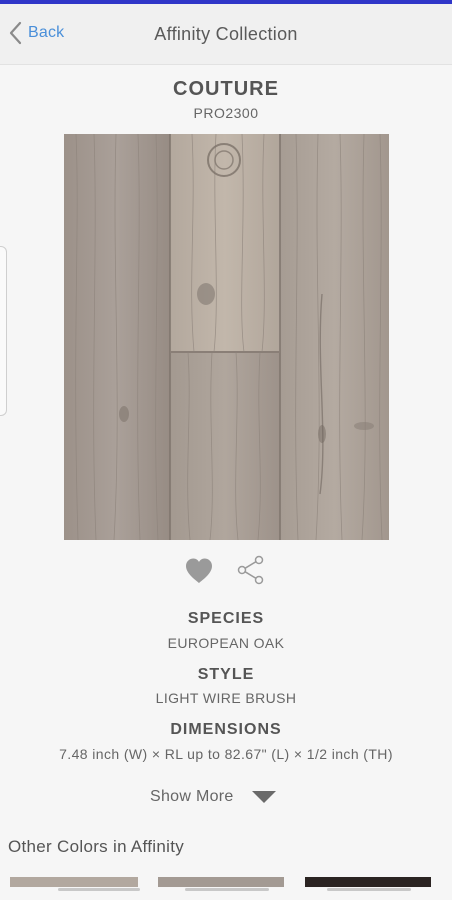  I want to click on dimensions-label: DIMENSIONS, so click(226, 729).